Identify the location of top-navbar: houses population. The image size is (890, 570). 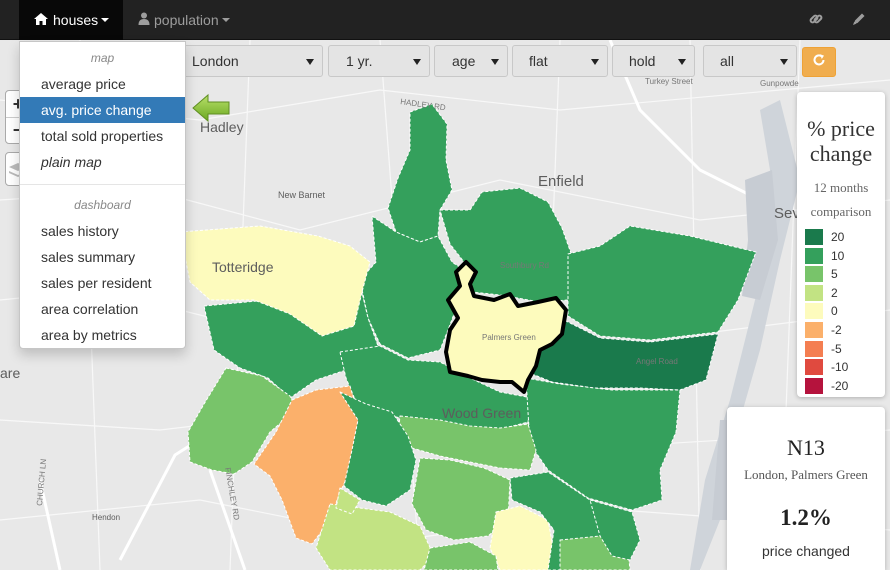
(445, 20).